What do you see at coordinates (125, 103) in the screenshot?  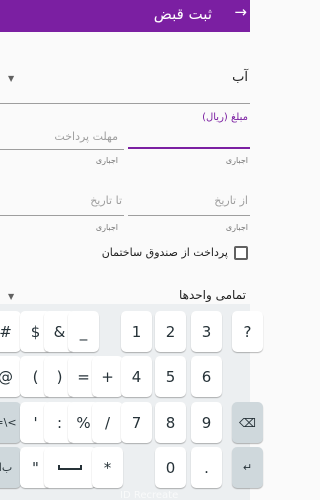 I see `divider` at bounding box center [125, 103].